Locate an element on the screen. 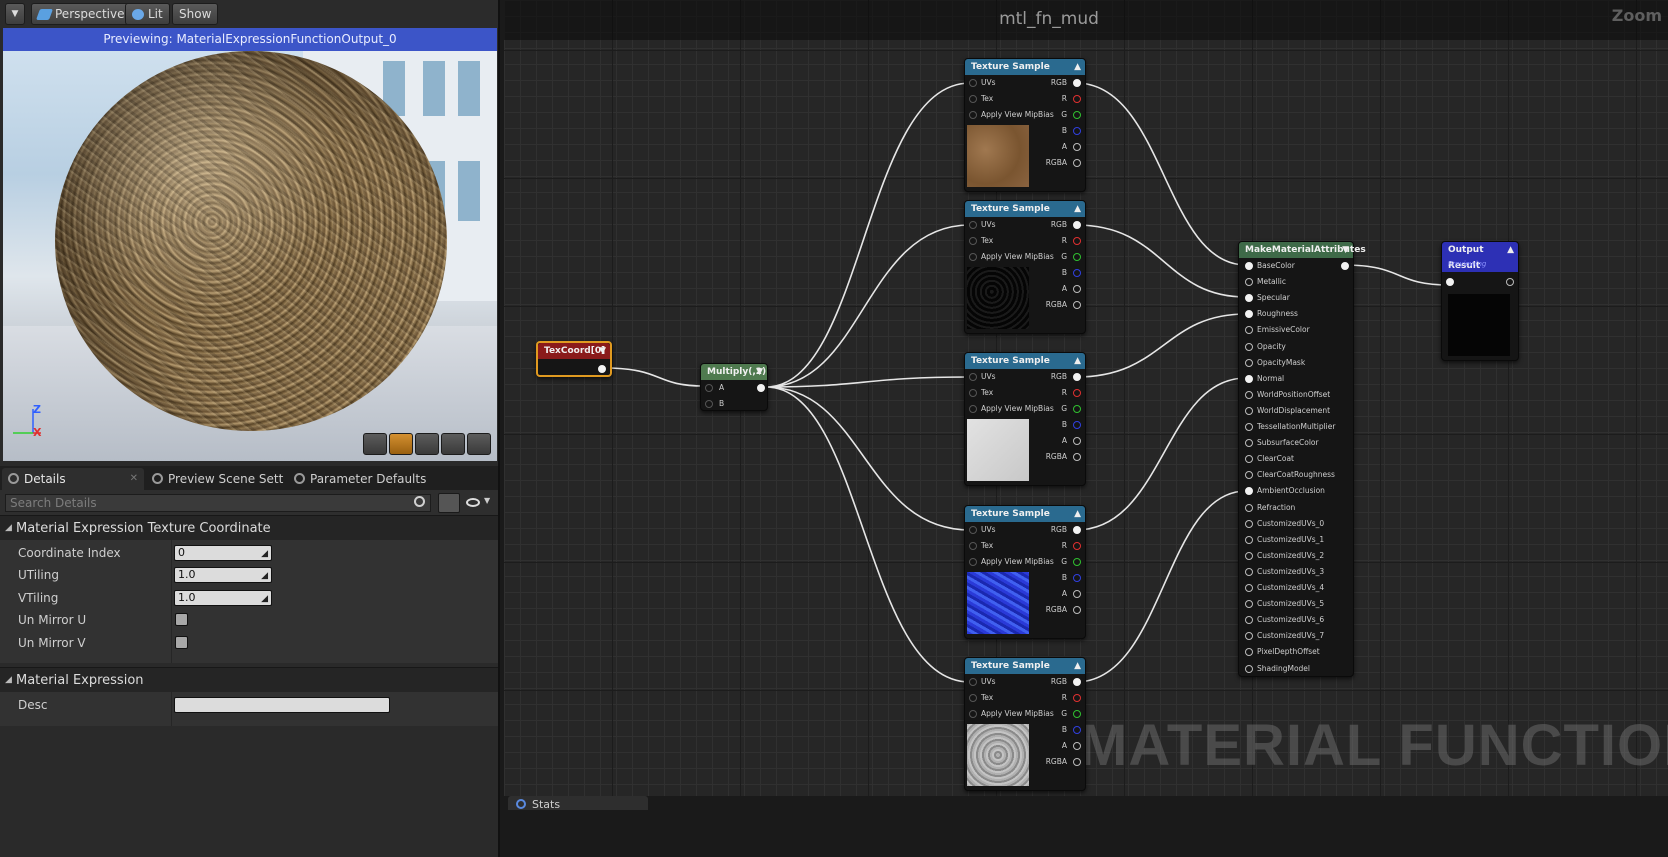 The width and height of the screenshot is (1668, 857). preview-mesh-button is located at coordinates (479, 444).